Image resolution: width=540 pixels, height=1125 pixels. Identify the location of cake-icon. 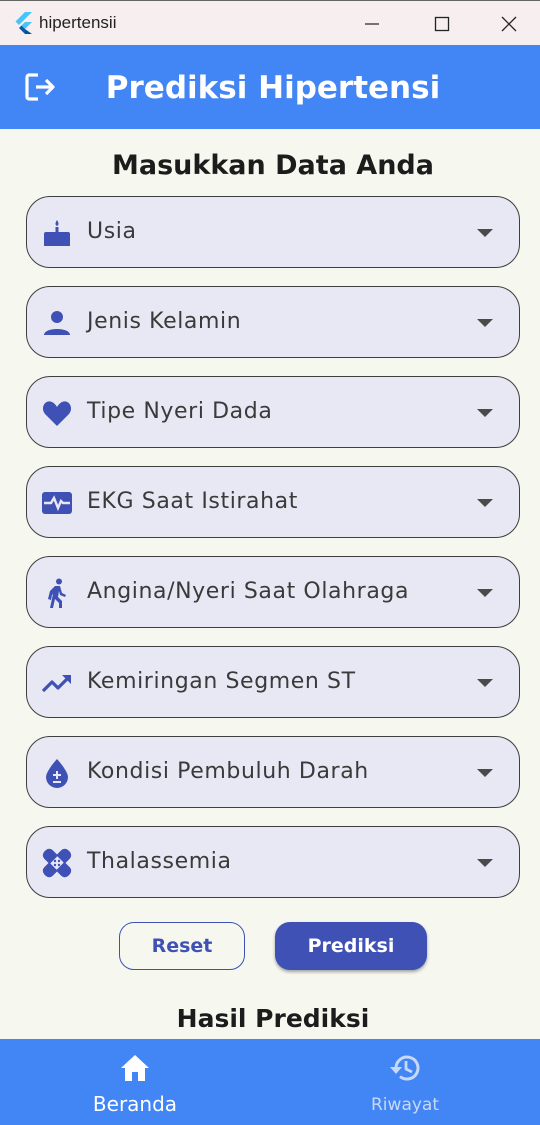
(57, 233).